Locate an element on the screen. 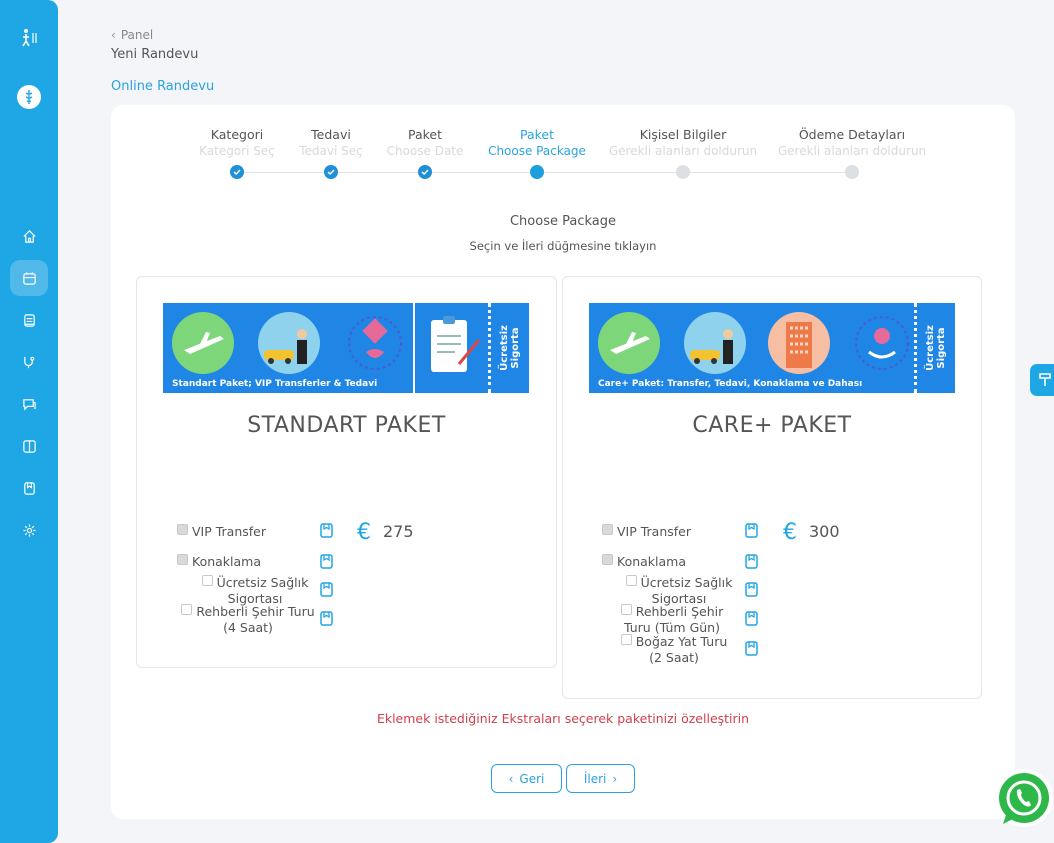  package-price: €275 is located at coordinates (385, 532).